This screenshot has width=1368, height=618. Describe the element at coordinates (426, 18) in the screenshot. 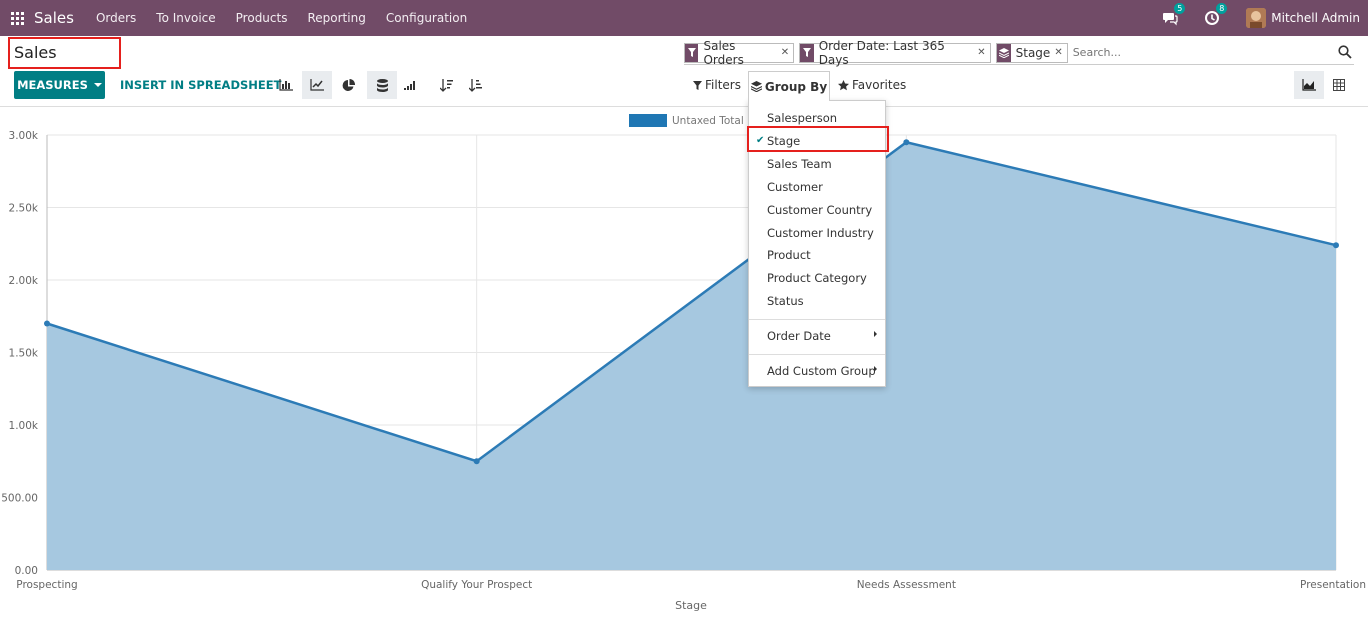

I see `menu-configuration: Configuration` at that location.